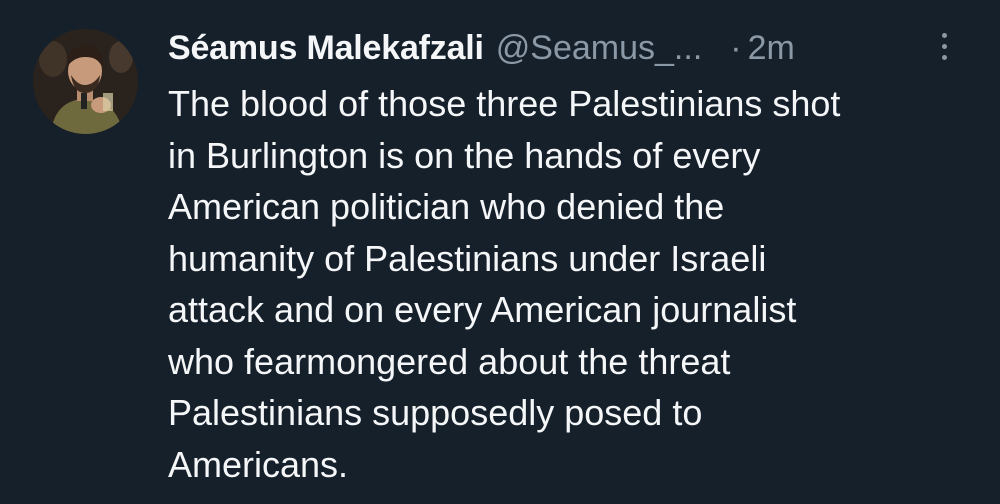  I want to click on tweet-text-line: Palestinians supposedly posed to, so click(435, 412).